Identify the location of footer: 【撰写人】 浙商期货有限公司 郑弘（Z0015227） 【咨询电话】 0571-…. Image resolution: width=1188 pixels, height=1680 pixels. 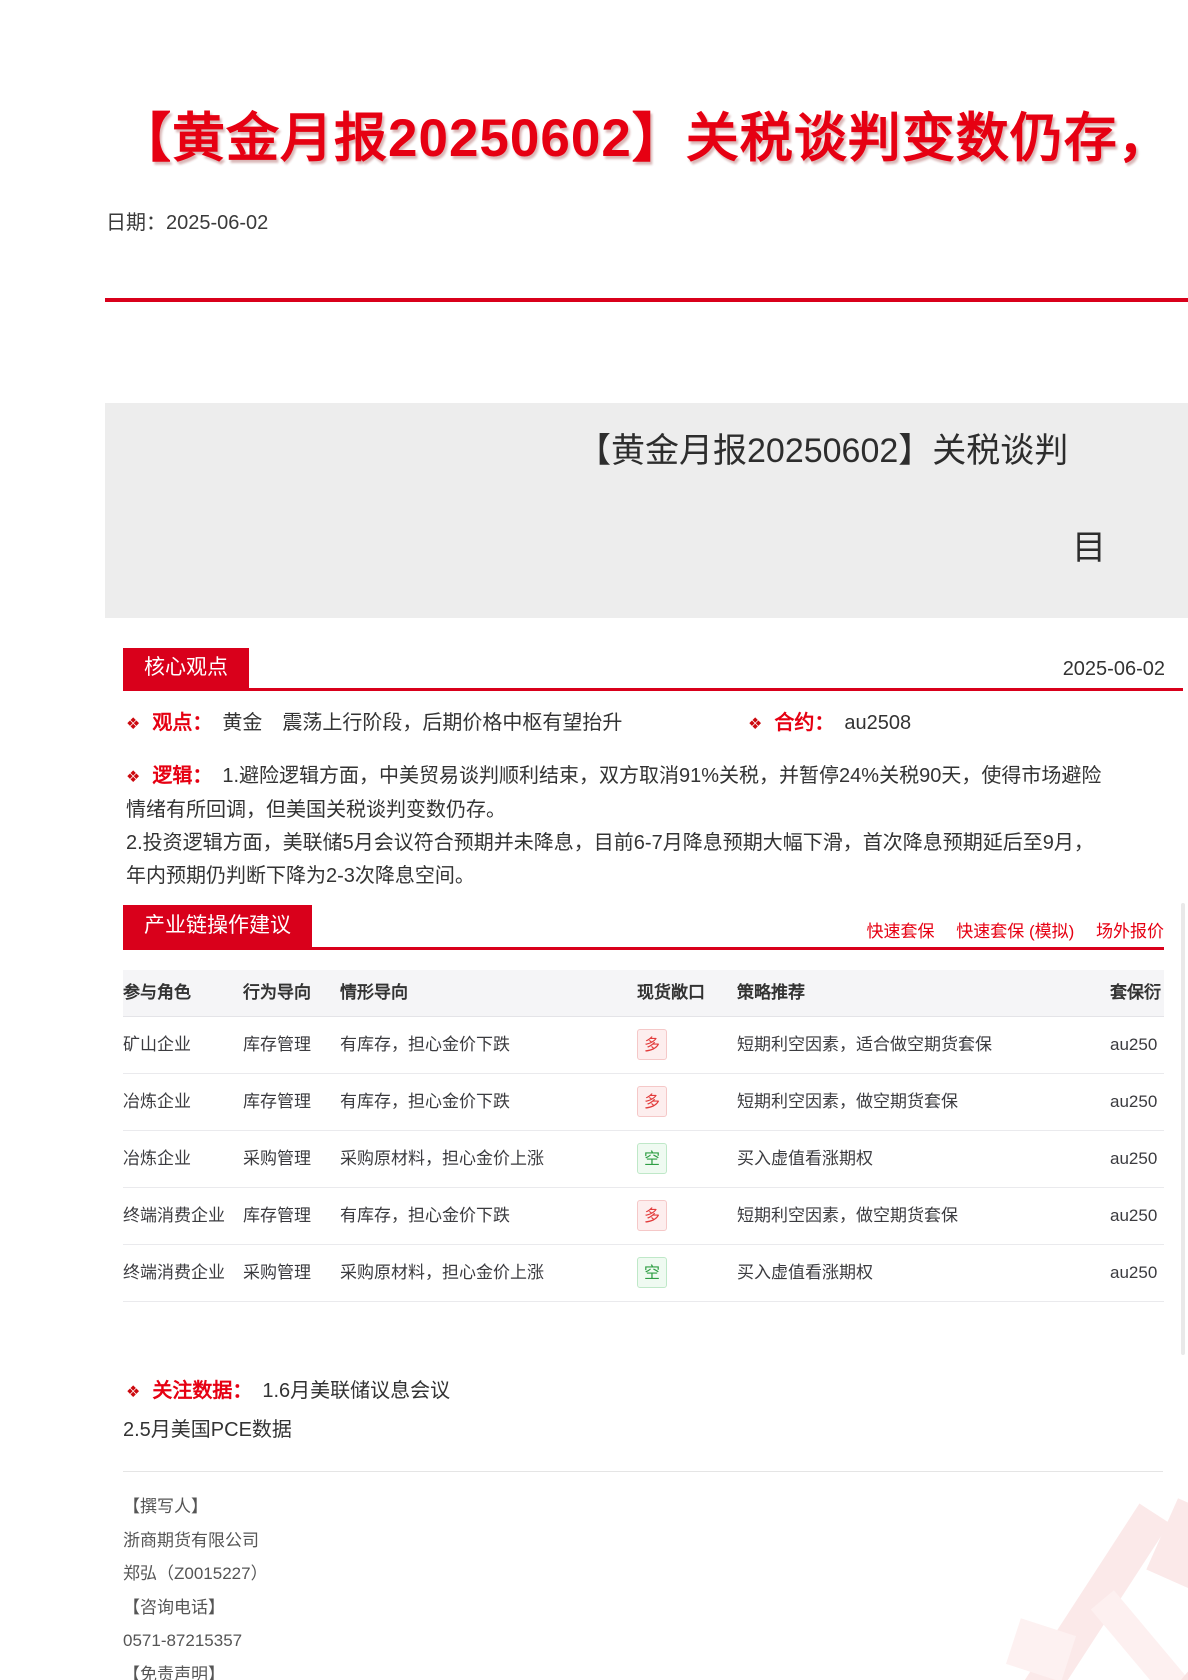
(195, 1585).